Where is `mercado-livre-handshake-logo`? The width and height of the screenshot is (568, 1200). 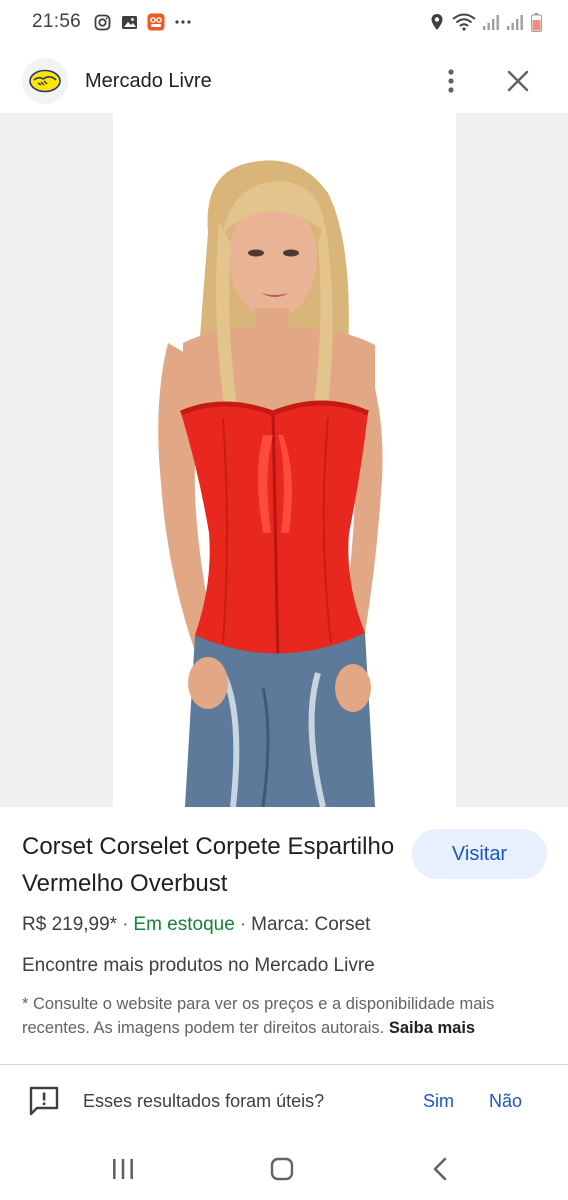 mercado-livre-handshake-logo is located at coordinates (45, 81).